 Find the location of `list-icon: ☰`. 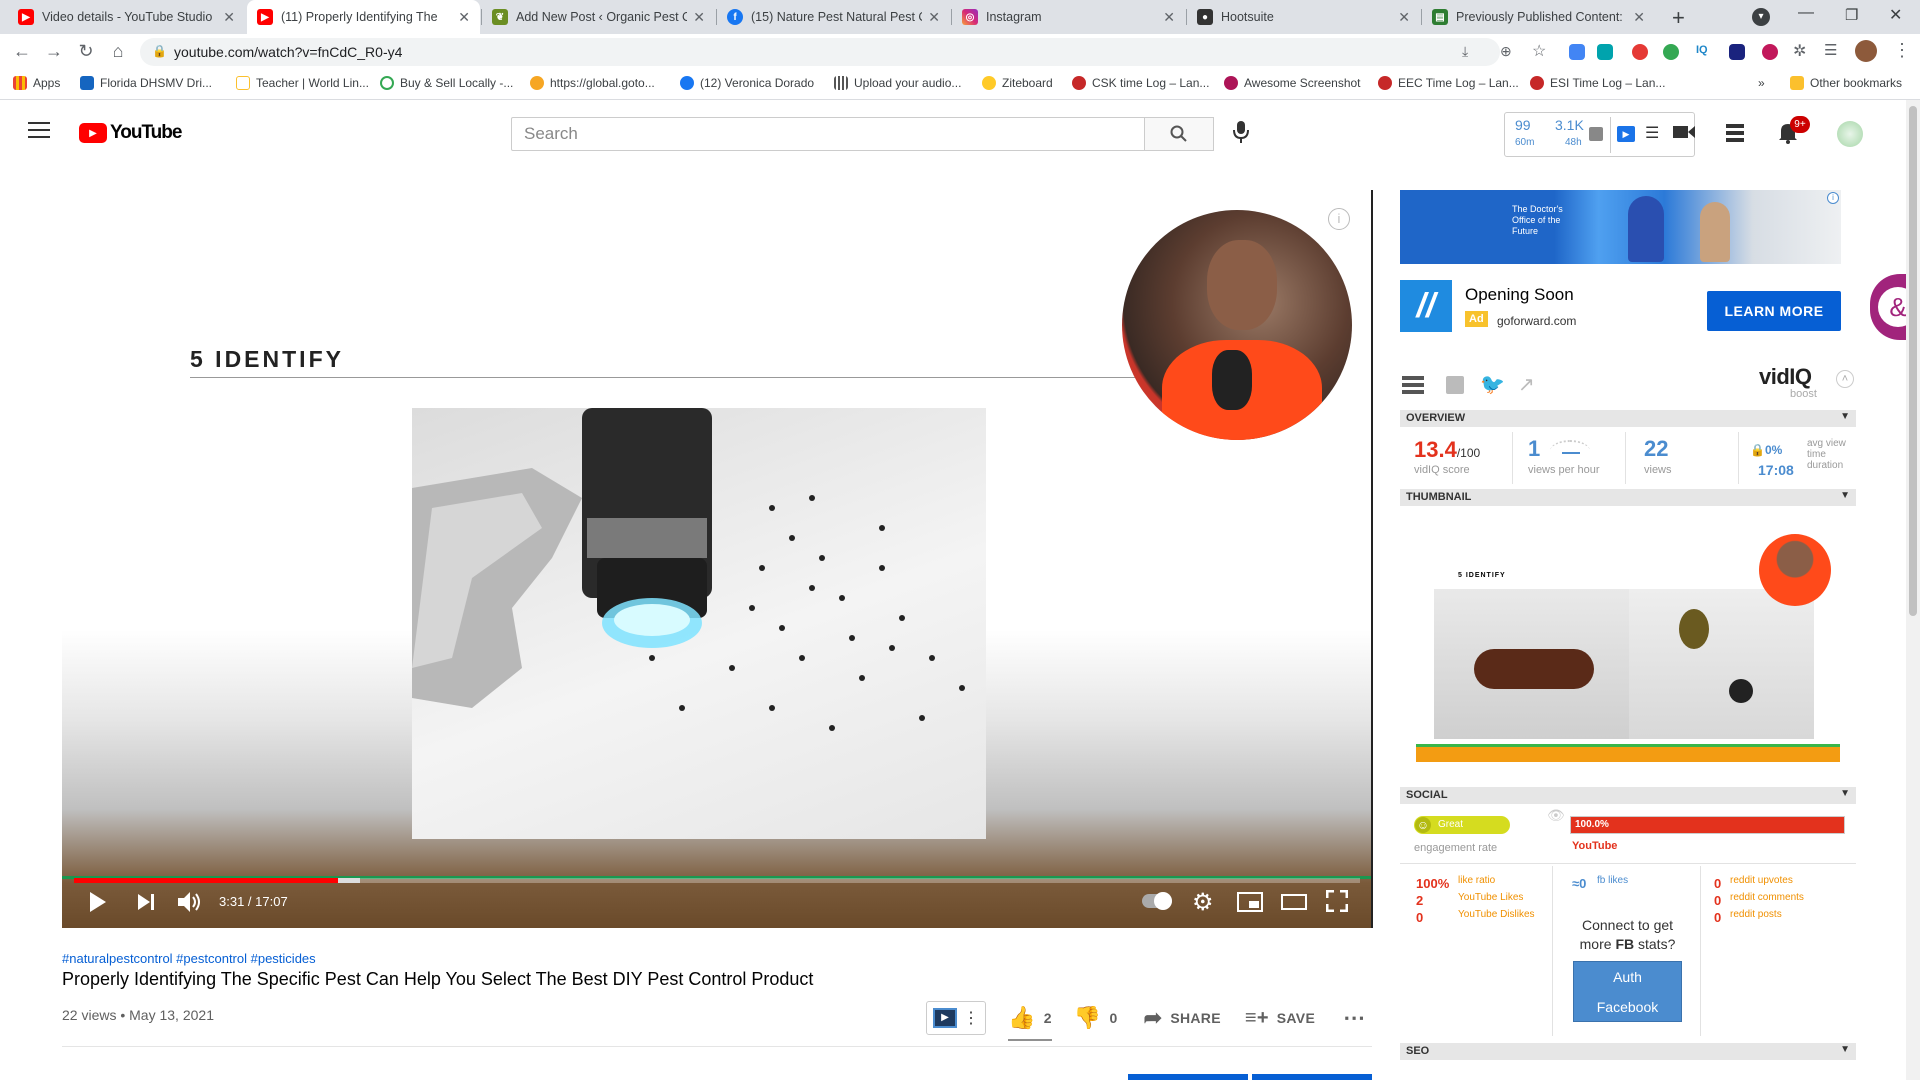

list-icon: ☰ is located at coordinates (1652, 133).